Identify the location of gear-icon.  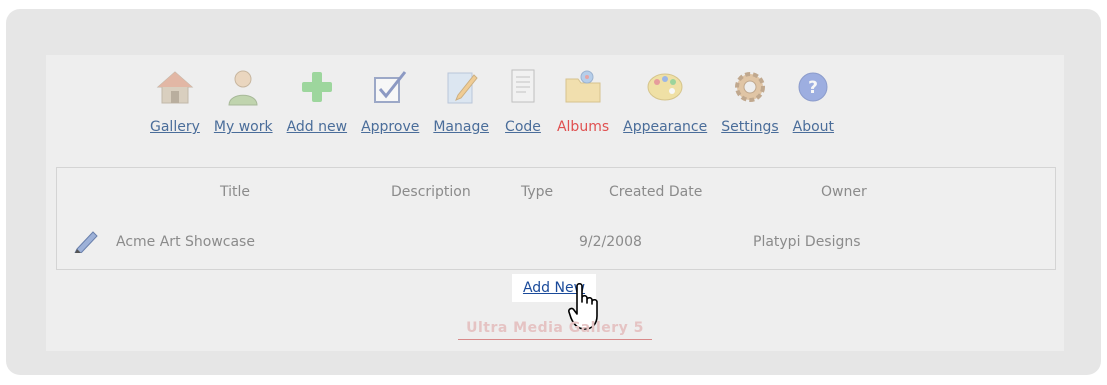
(750, 87).